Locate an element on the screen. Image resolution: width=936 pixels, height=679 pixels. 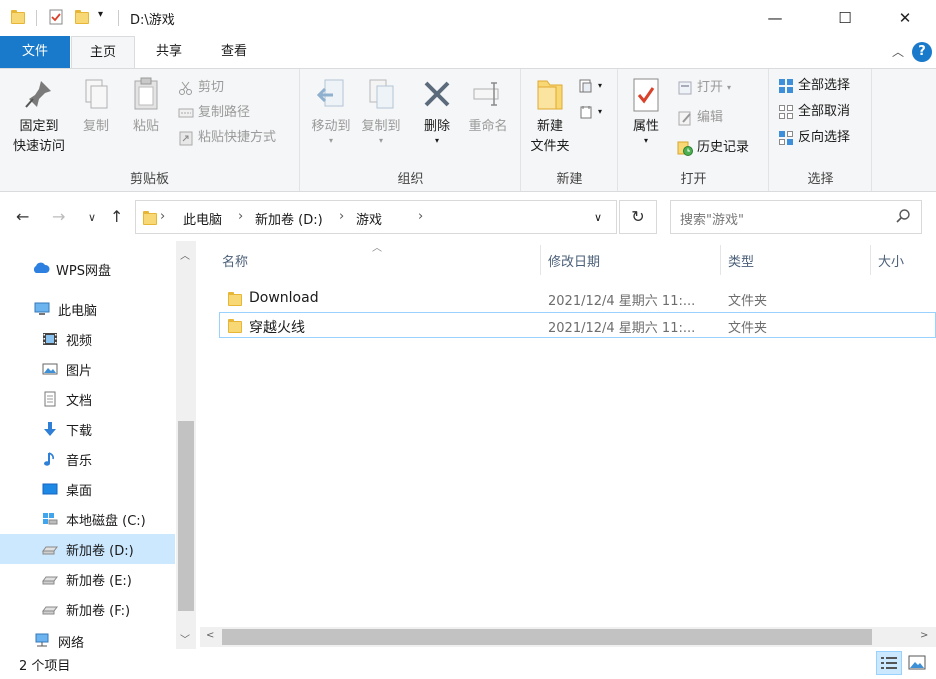
nav-item-pictures: 图片 is located at coordinates (87, 369).